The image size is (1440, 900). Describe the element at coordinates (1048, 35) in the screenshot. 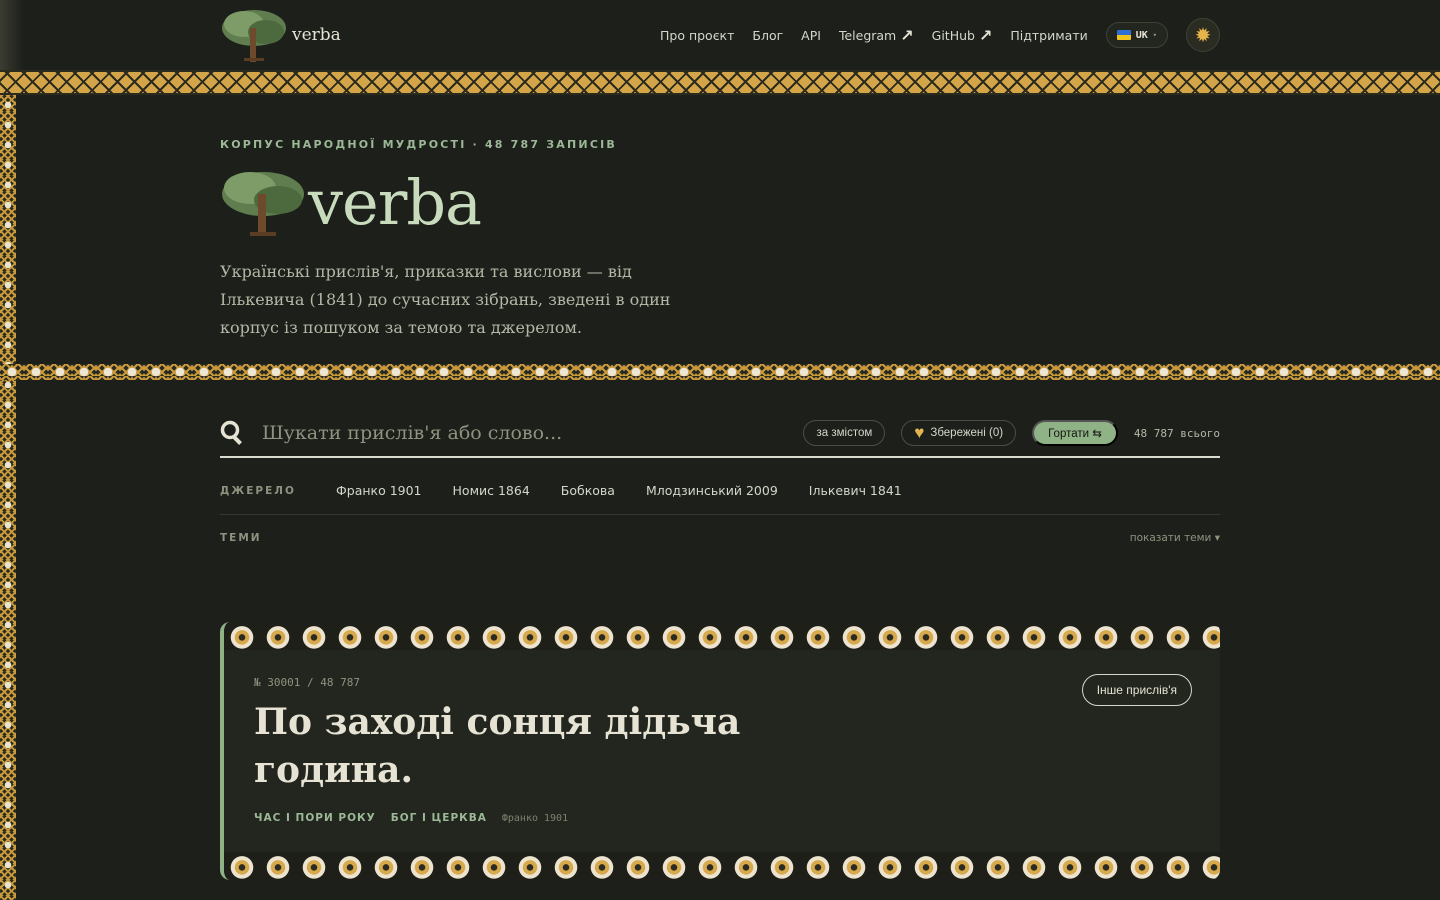

I see `nav-support-link: Підтримати` at that location.